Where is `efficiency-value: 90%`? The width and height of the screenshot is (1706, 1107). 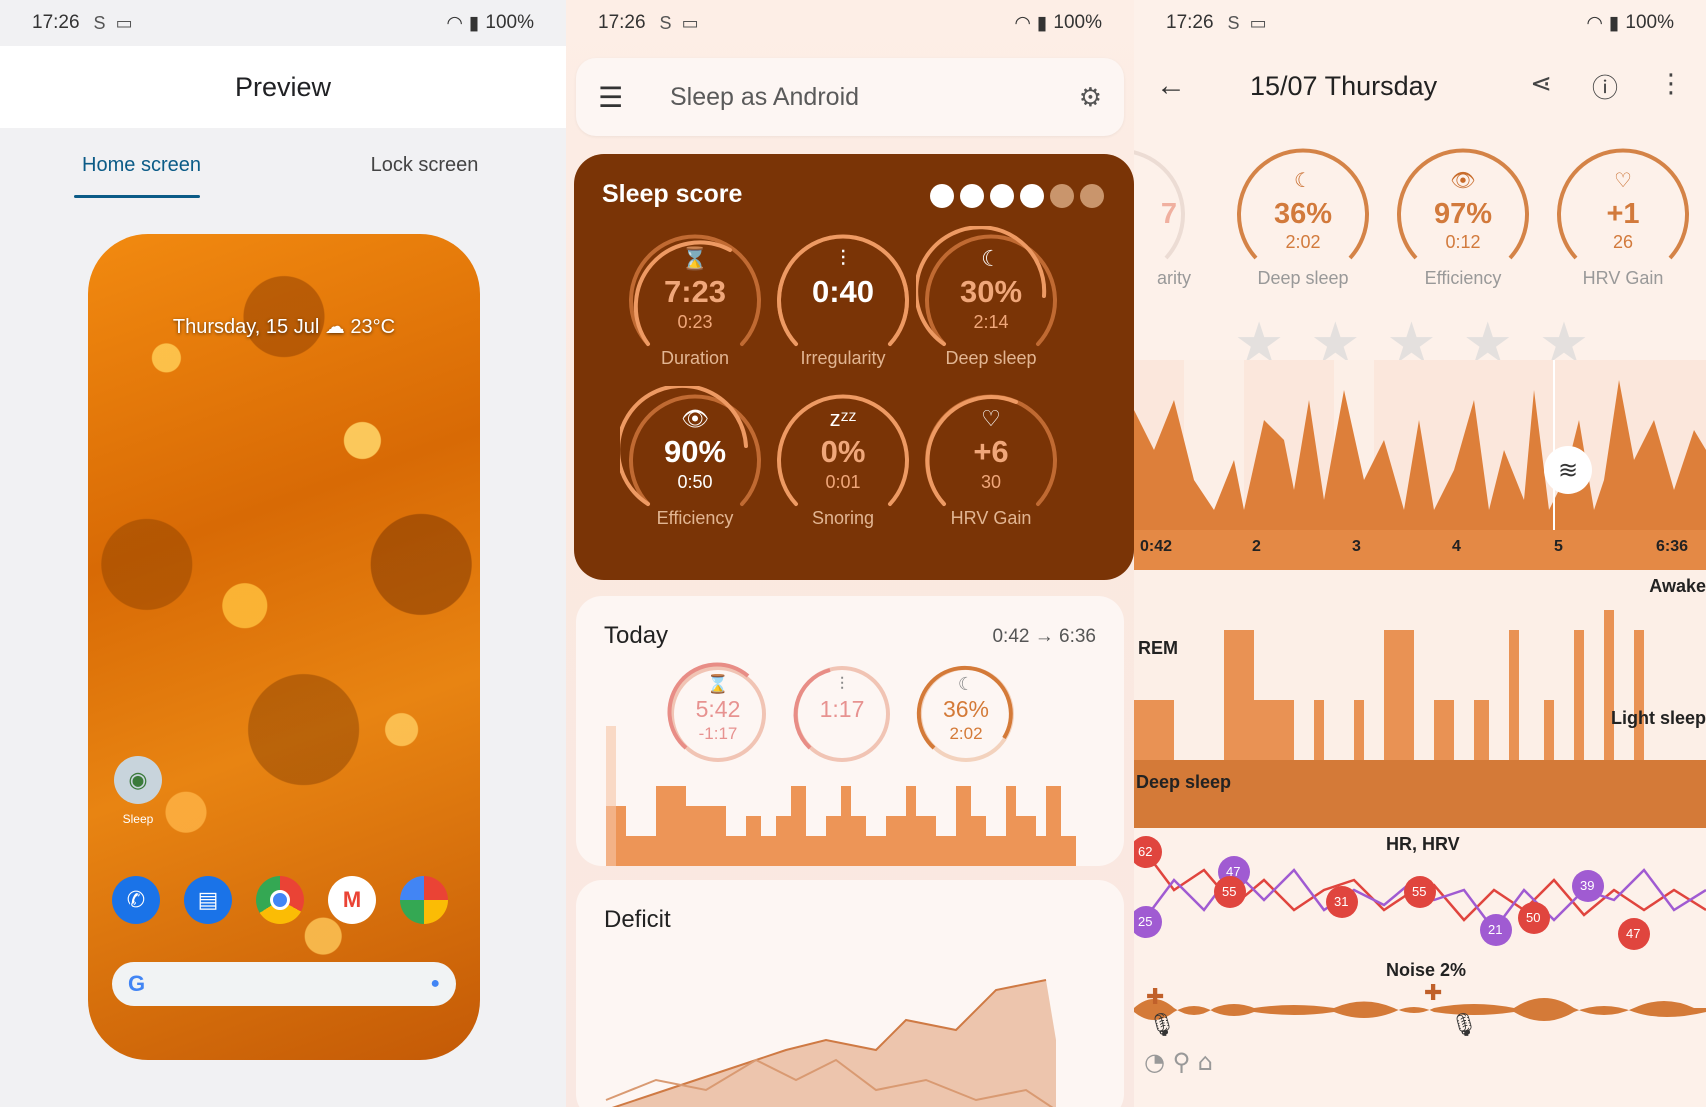 efficiency-value: 90% is located at coordinates (695, 451).